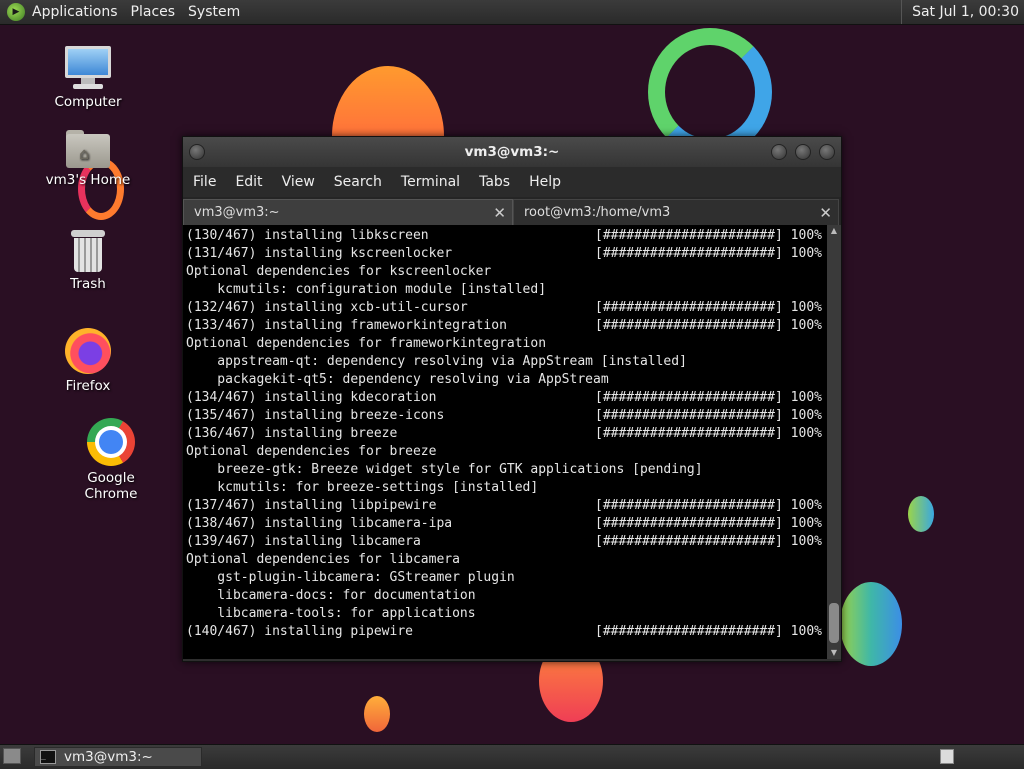  Describe the element at coordinates (834, 623) in the screenshot. I see `scrollbar-thumb` at that location.